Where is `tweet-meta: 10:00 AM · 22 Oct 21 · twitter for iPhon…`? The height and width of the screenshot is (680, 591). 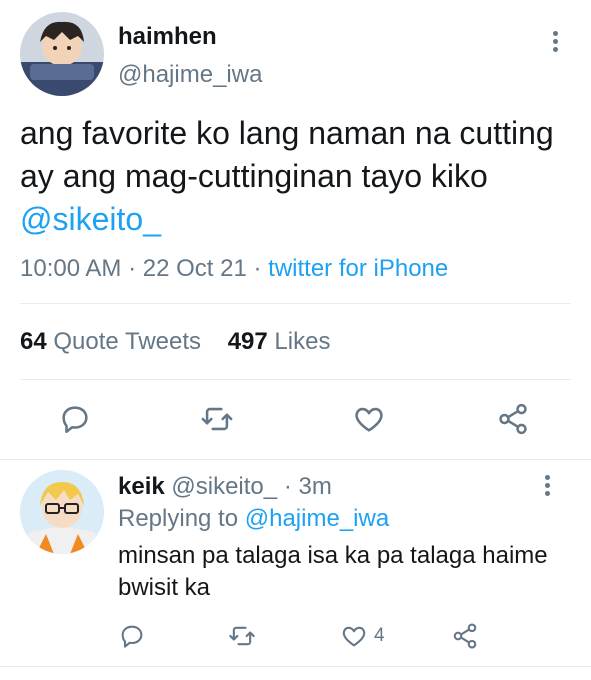 tweet-meta: 10:00 AM · 22 Oct 21 · twitter for iPhon… is located at coordinates (234, 269).